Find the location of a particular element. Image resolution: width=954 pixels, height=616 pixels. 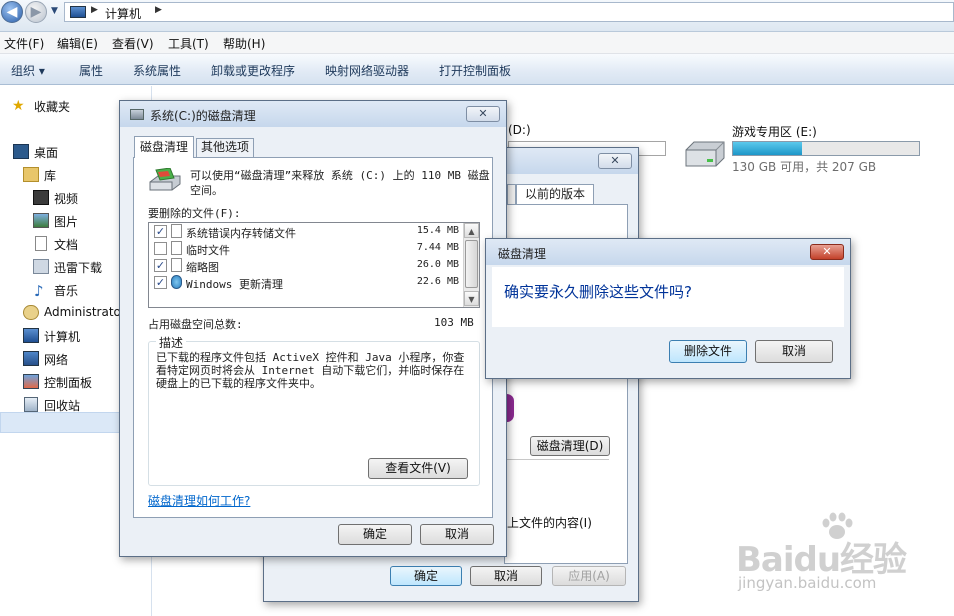

file-name: 系统错误内存转储文件 is located at coordinates (241, 233).